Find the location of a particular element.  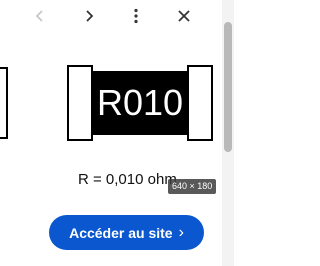

resistor-illustration: R010 is located at coordinates (140, 103).